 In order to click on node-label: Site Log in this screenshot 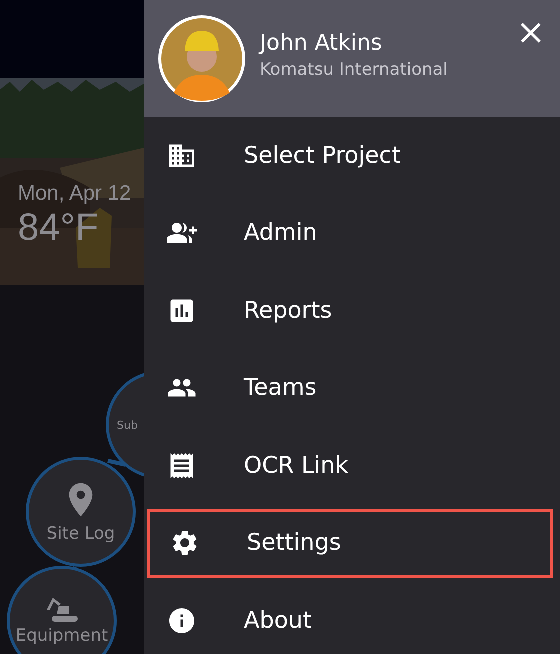, I will do `click(81, 534)`.